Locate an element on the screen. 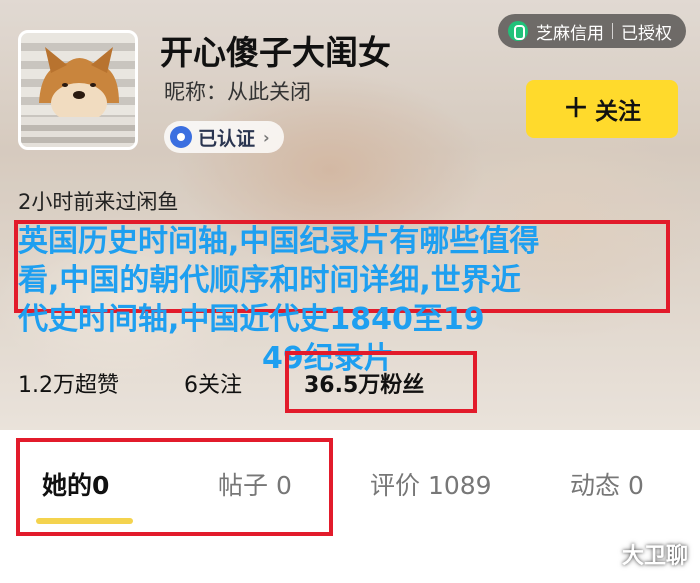 This screenshot has width=700, height=583. verified-badge: 已认证 › is located at coordinates (224, 137).